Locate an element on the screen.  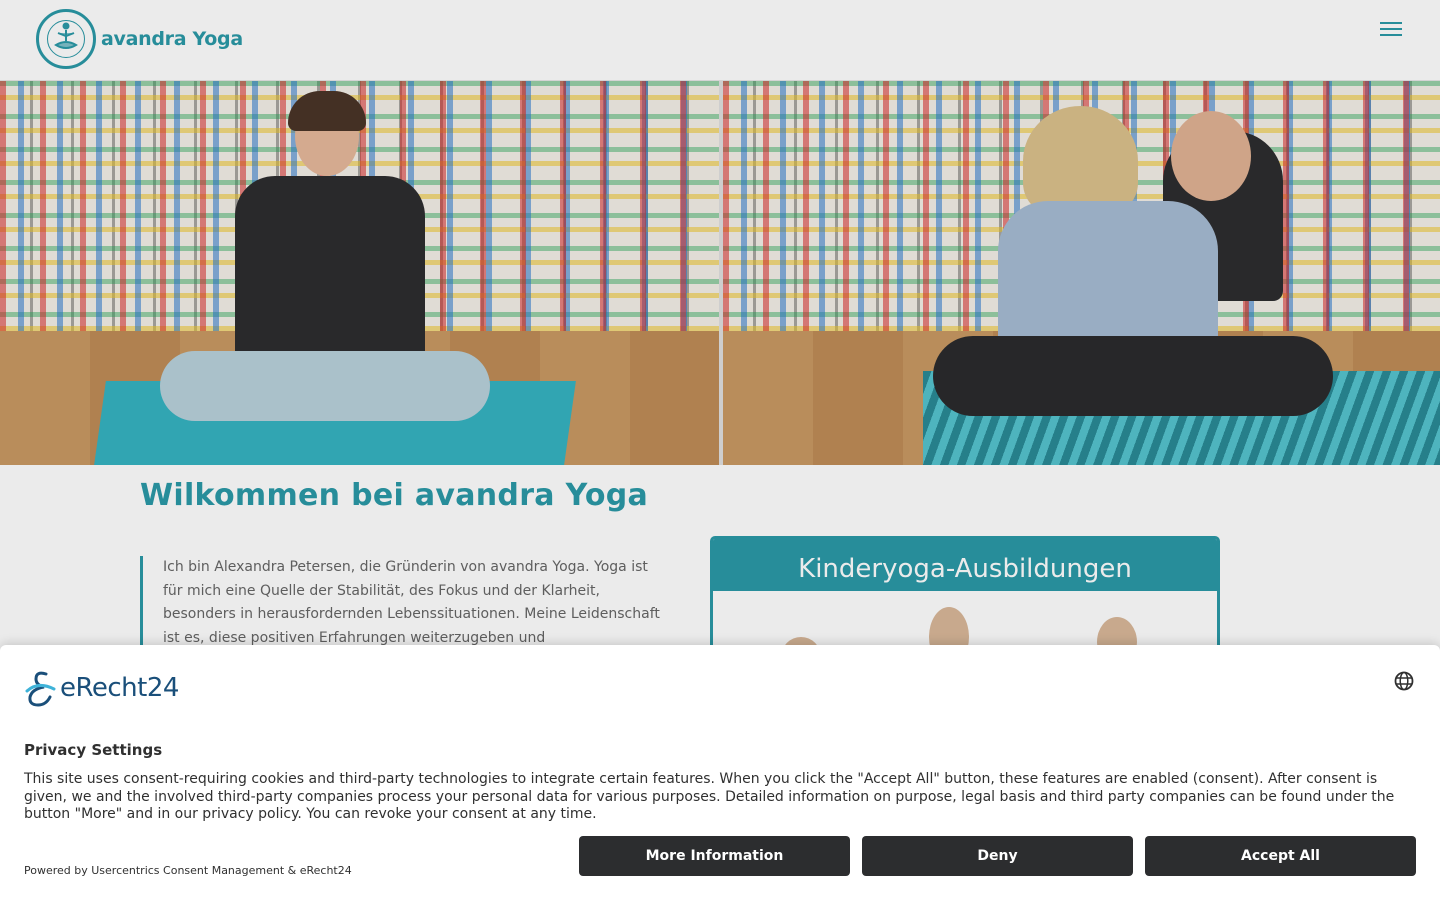
erecht24-logo: eRecht24 is located at coordinates (101, 688).